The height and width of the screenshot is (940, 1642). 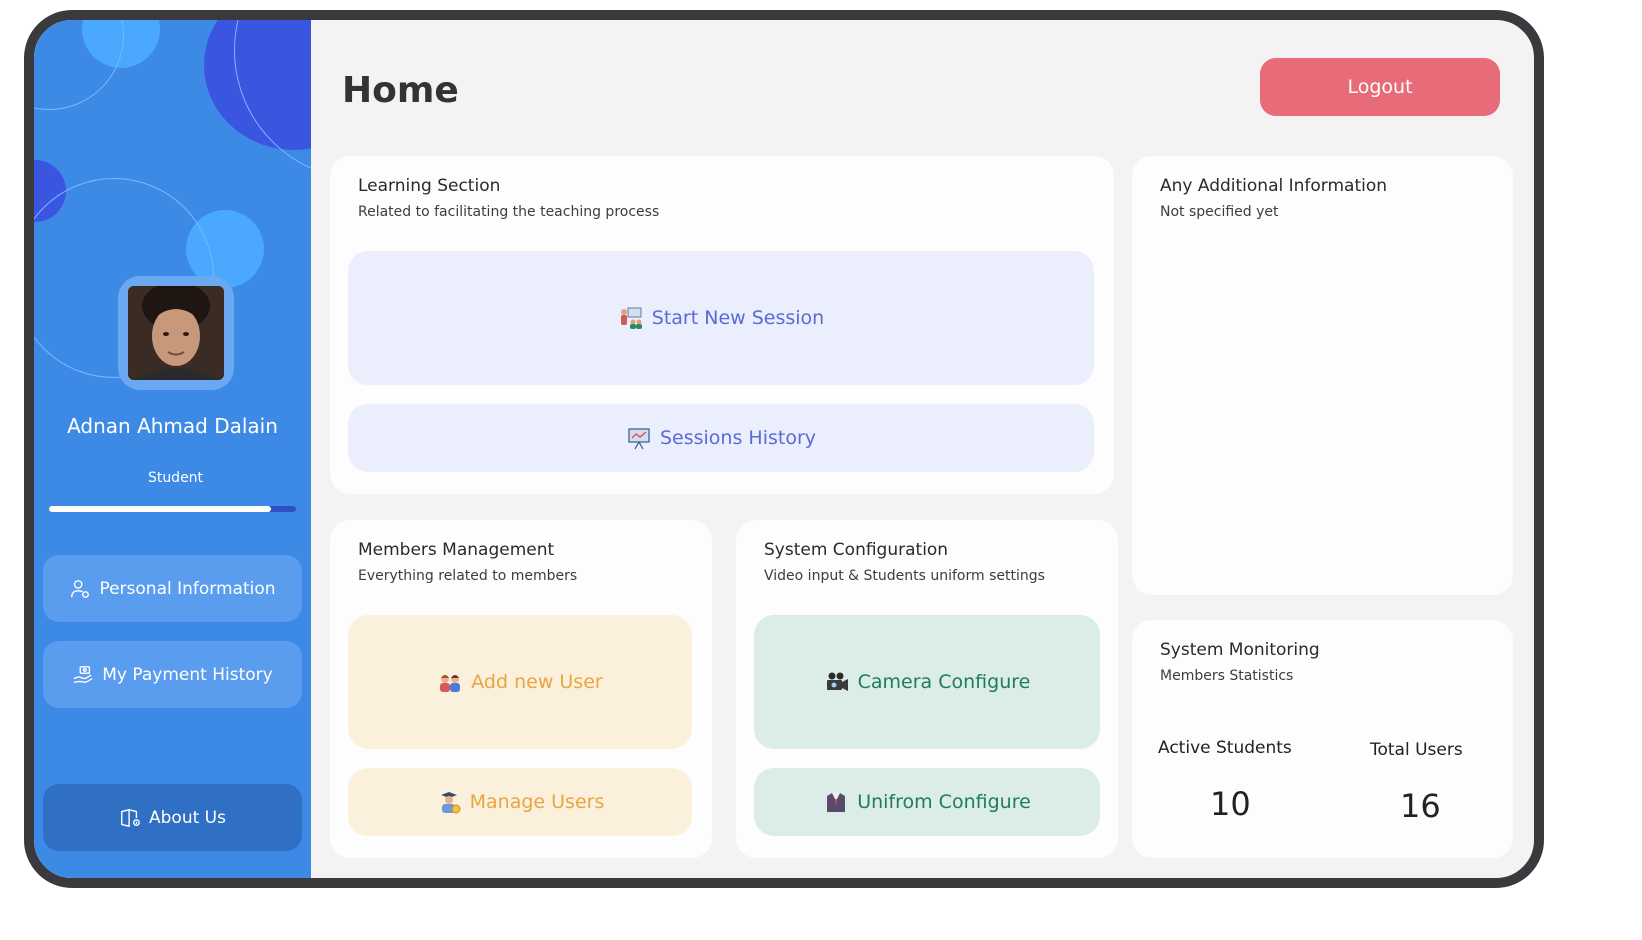 What do you see at coordinates (944, 802) in the screenshot?
I see `action-label: Unifrom Configure` at bounding box center [944, 802].